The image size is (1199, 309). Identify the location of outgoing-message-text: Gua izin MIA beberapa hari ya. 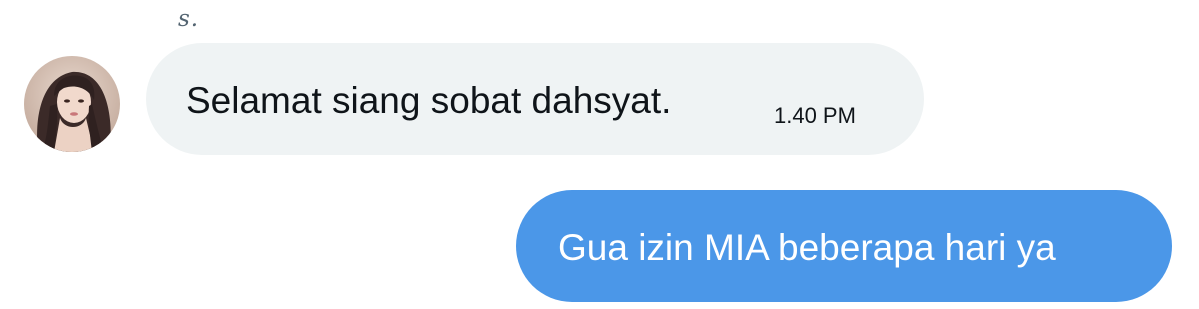
(807, 247).